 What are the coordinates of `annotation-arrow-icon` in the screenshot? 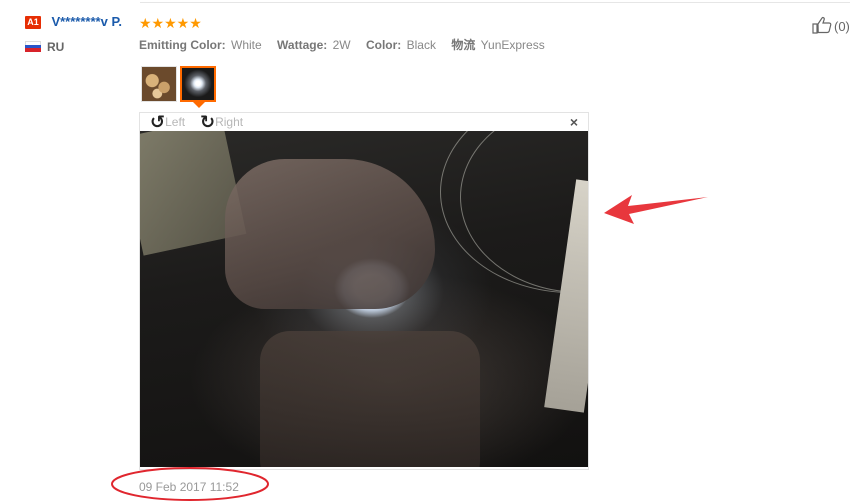 It's located at (656, 209).